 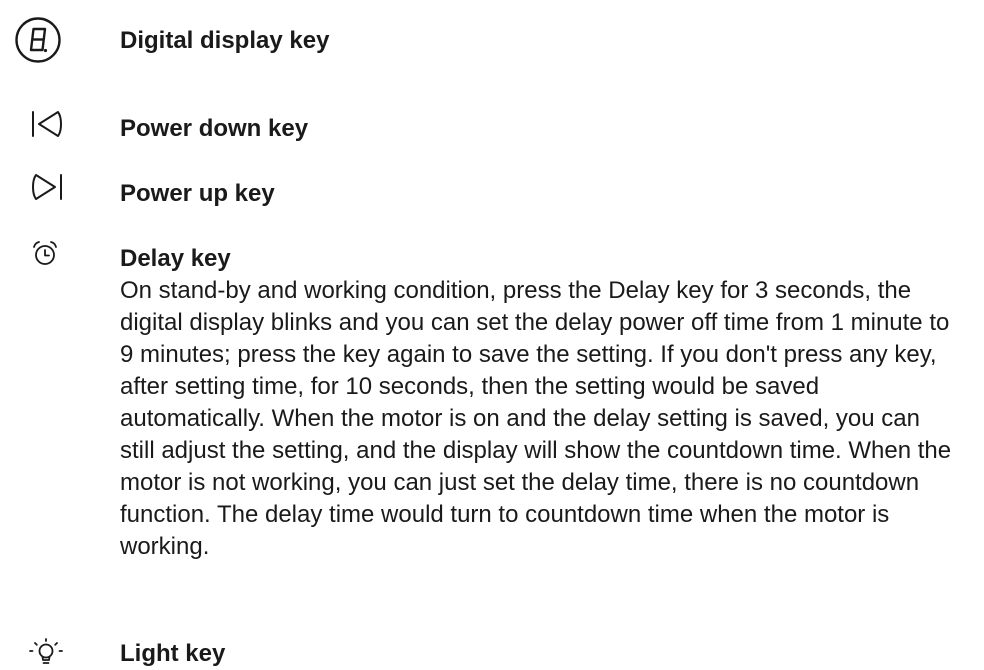 I want to click on power-down-icon, so click(x=47, y=124).